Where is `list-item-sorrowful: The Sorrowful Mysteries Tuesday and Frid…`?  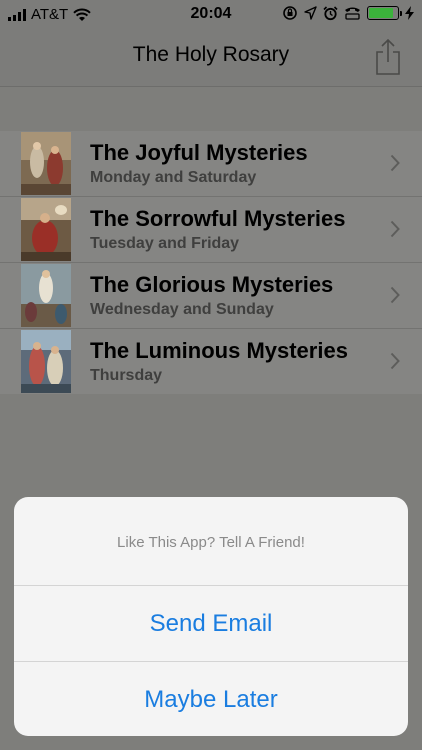 list-item-sorrowful: The Sorrowful Mysteries Tuesday and Frid… is located at coordinates (211, 230).